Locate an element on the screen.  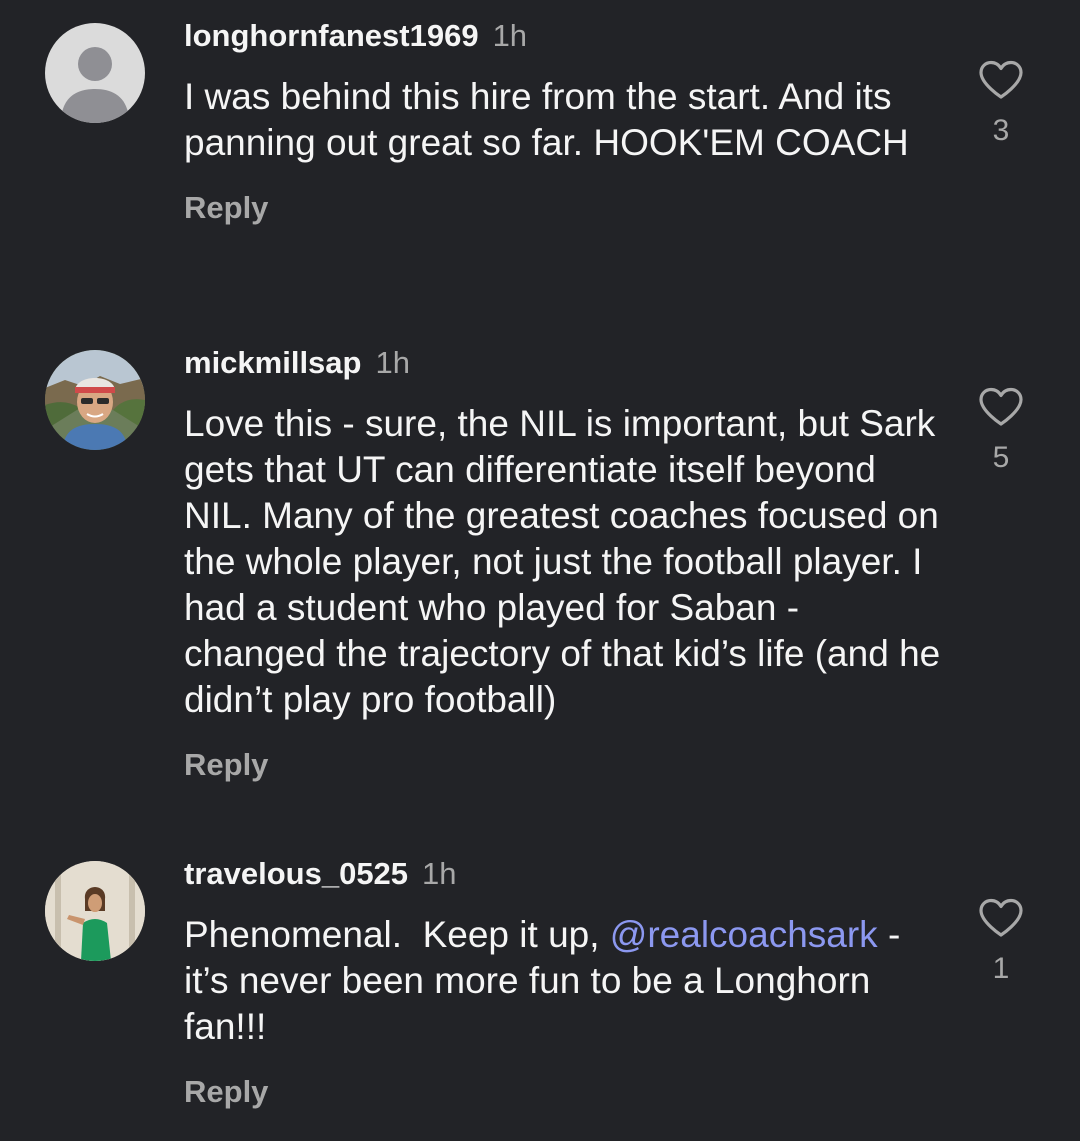
comment-text-start: Phenomenal. Keep it up, is located at coordinates (397, 934).